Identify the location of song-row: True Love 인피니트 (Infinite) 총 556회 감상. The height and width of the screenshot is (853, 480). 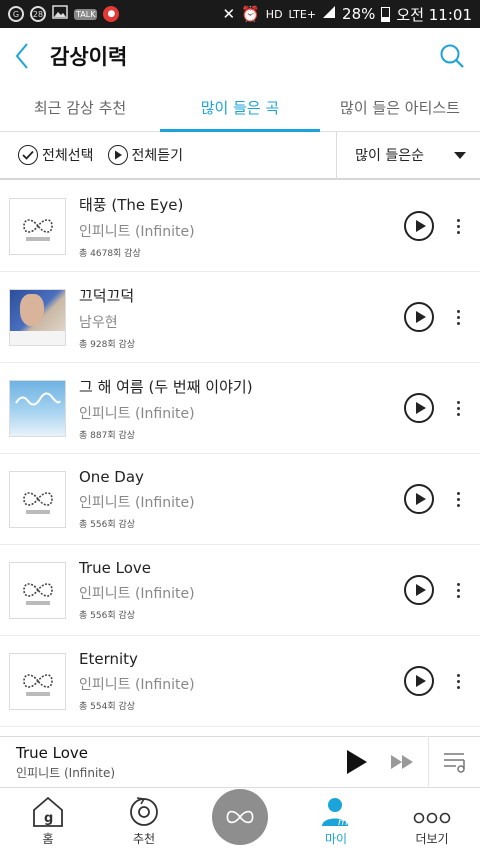
(240, 590).